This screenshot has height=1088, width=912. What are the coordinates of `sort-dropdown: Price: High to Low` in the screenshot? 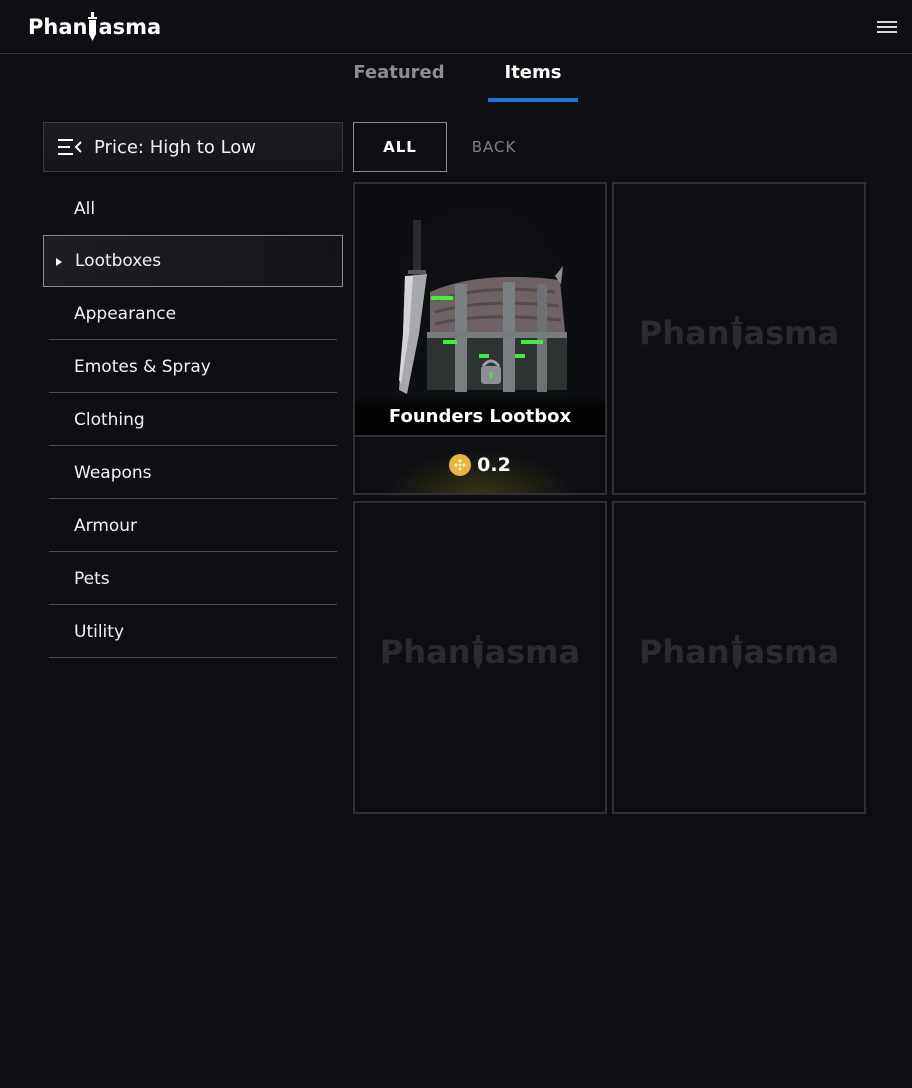 It's located at (193, 147).